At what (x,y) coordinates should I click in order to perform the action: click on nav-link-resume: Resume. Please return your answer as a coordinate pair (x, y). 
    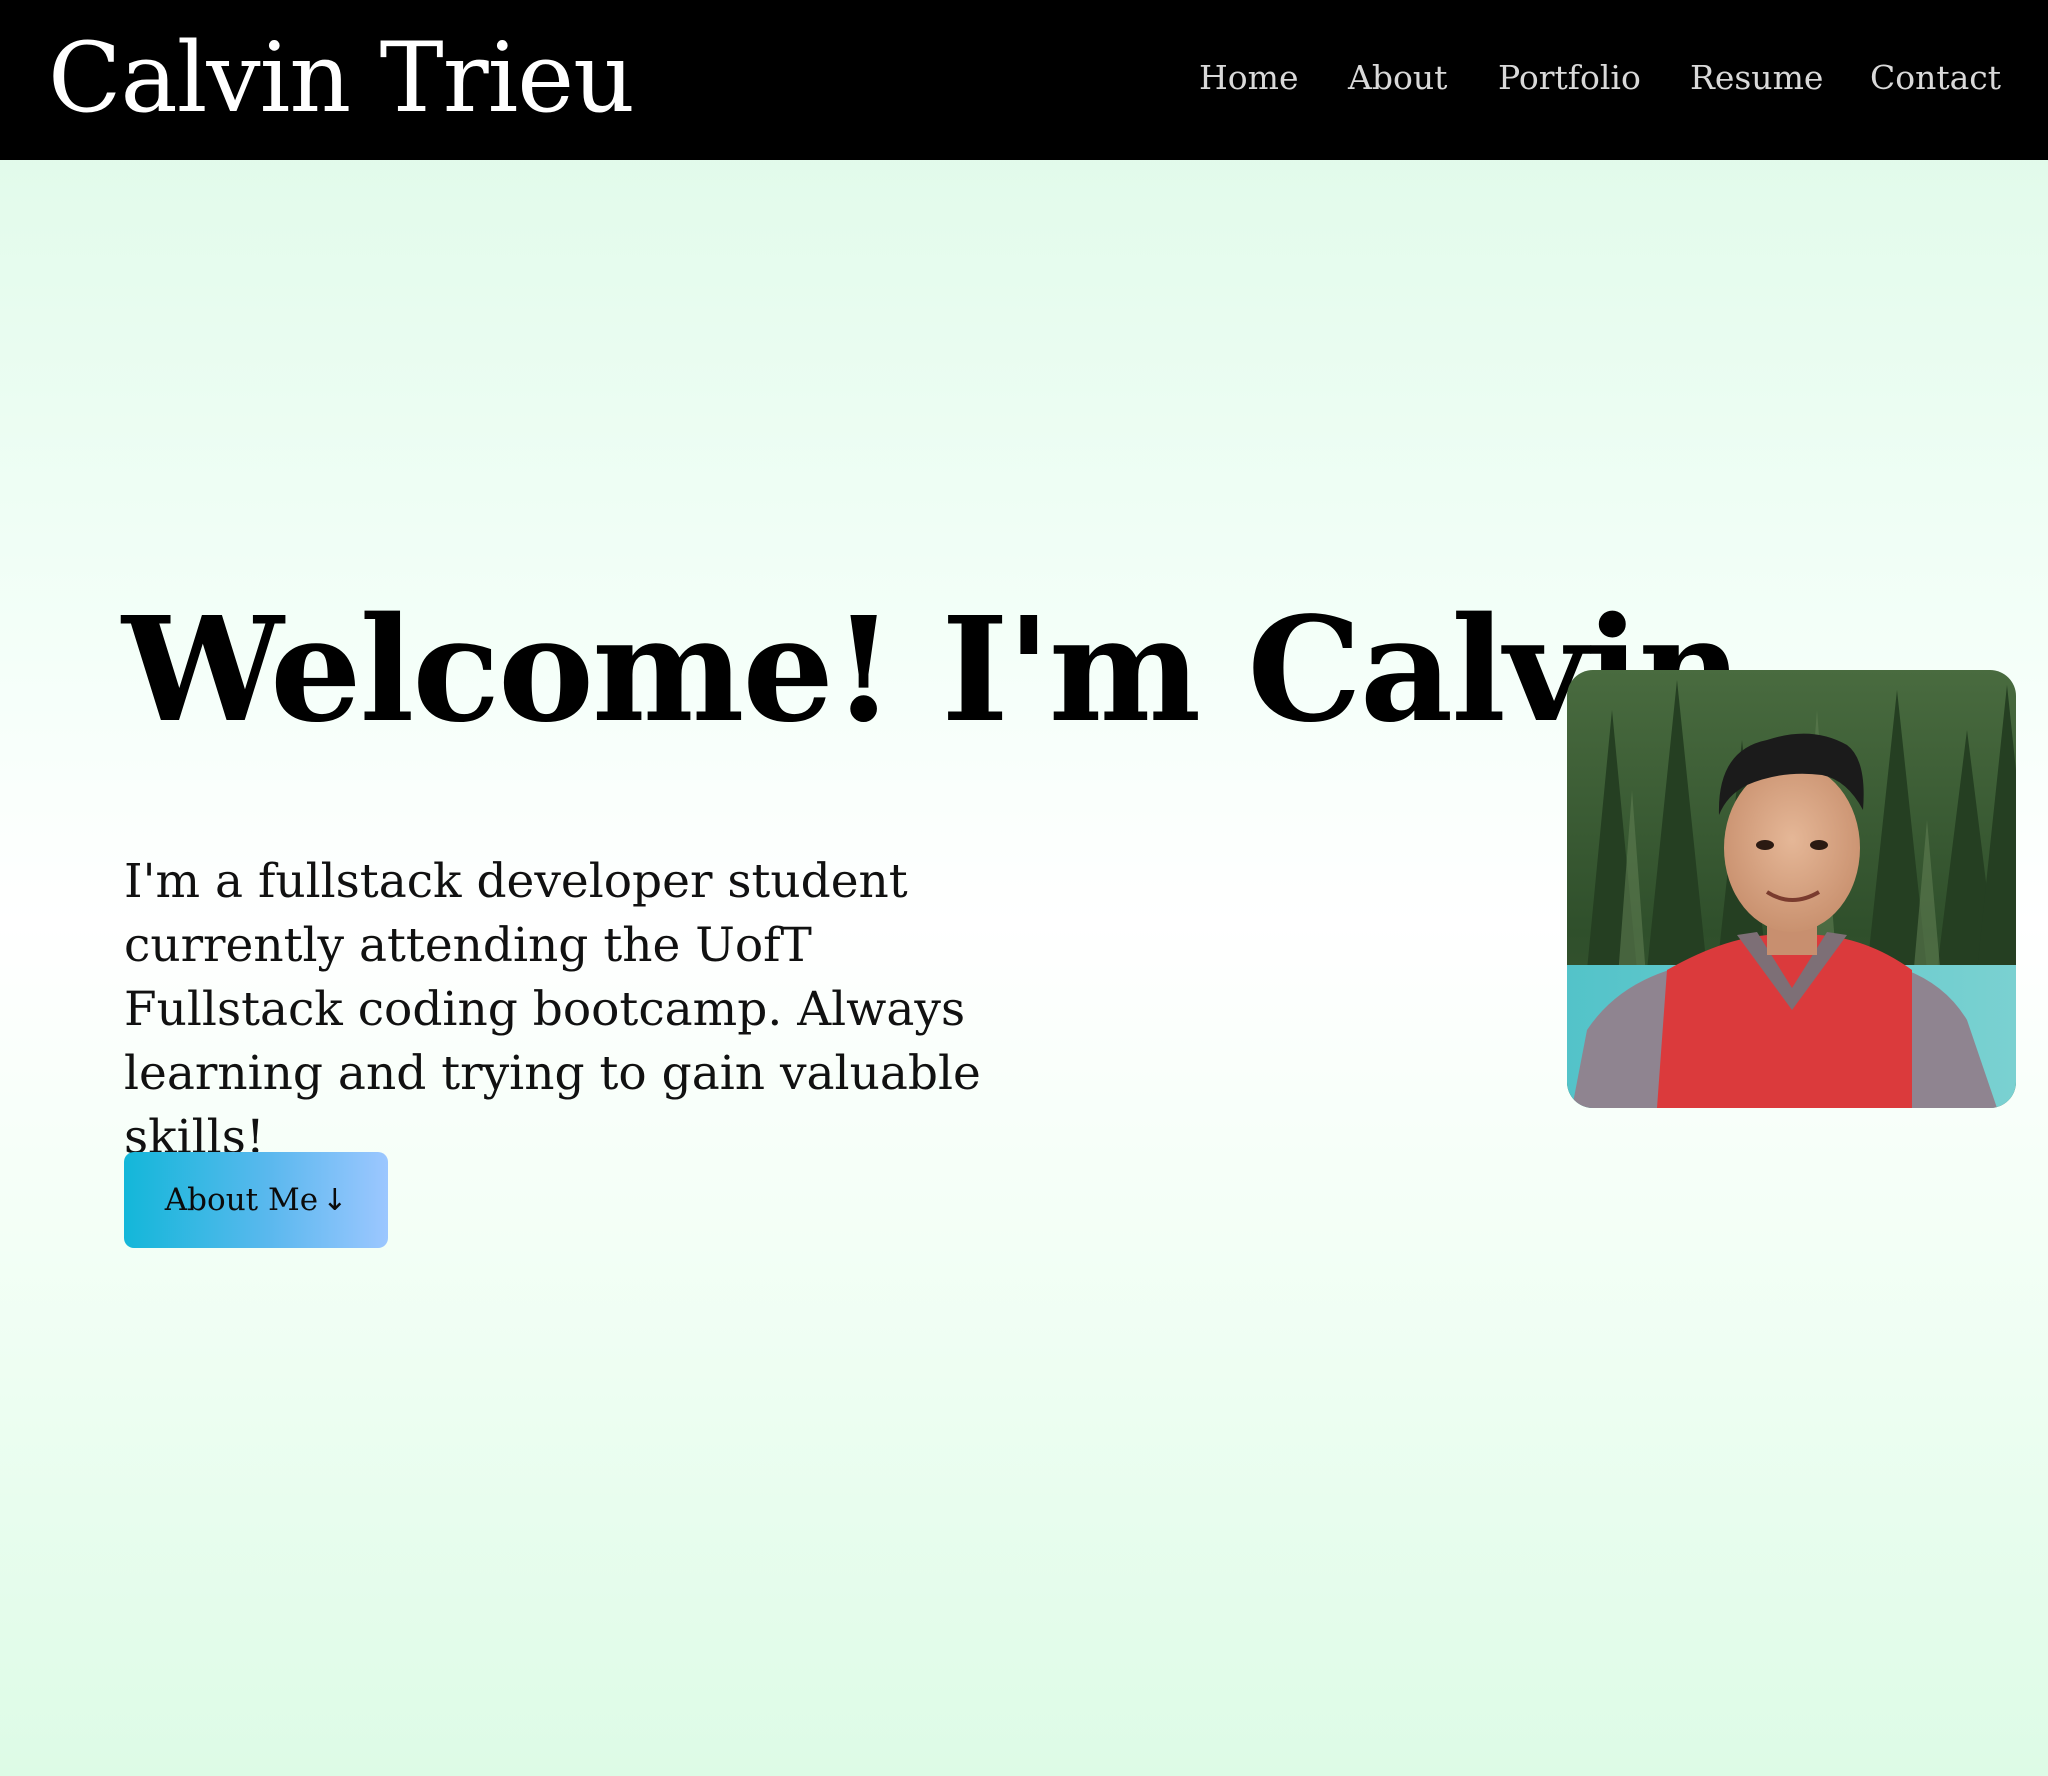
    Looking at the image, I should click on (1756, 78).